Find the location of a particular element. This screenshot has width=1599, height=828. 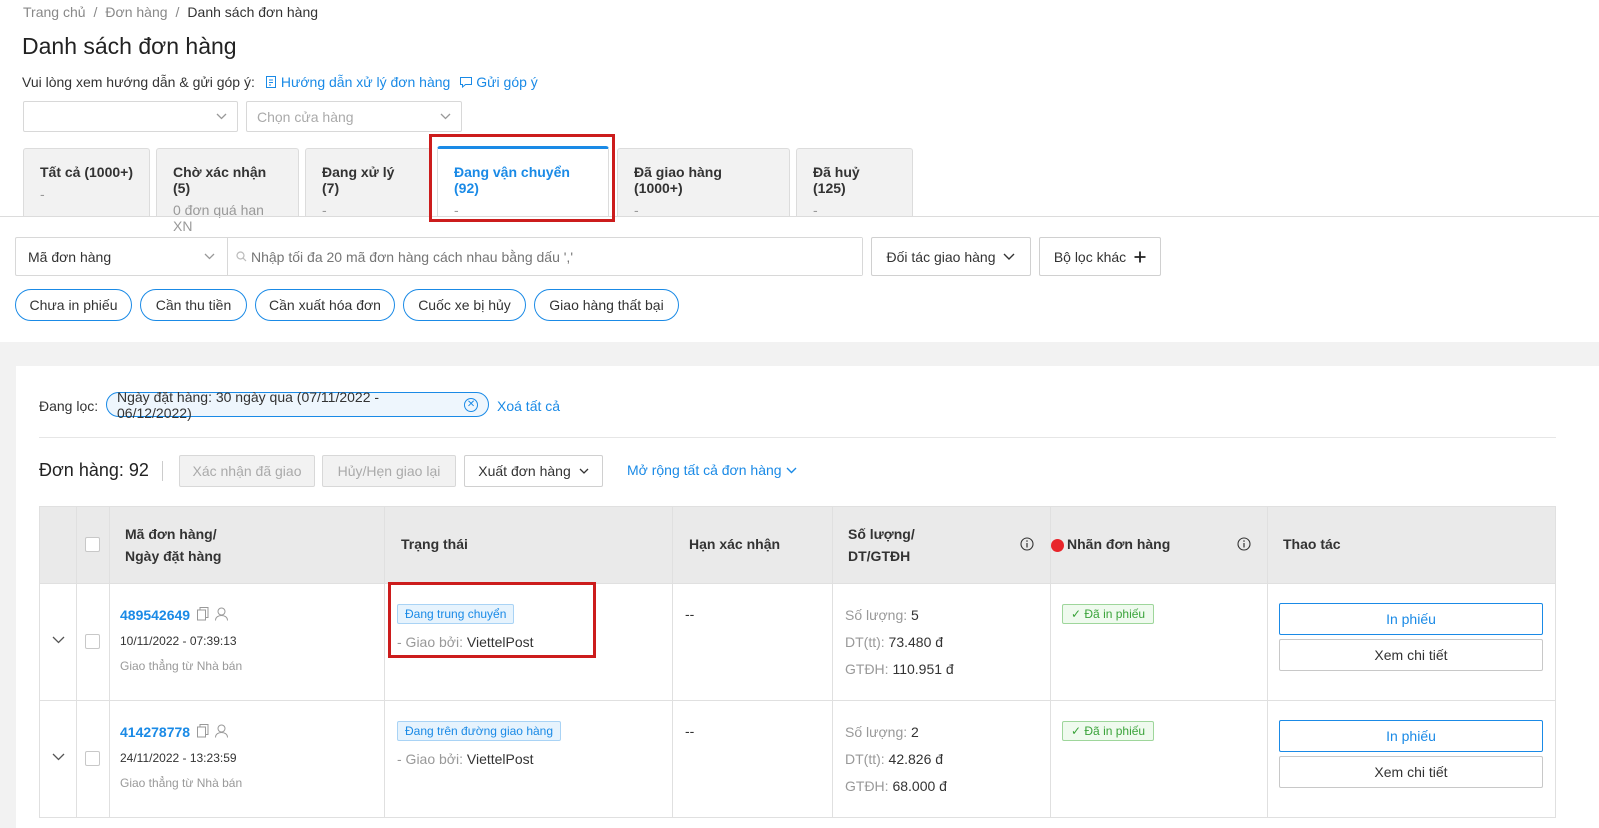

highlight-box-tab is located at coordinates (522, 178).